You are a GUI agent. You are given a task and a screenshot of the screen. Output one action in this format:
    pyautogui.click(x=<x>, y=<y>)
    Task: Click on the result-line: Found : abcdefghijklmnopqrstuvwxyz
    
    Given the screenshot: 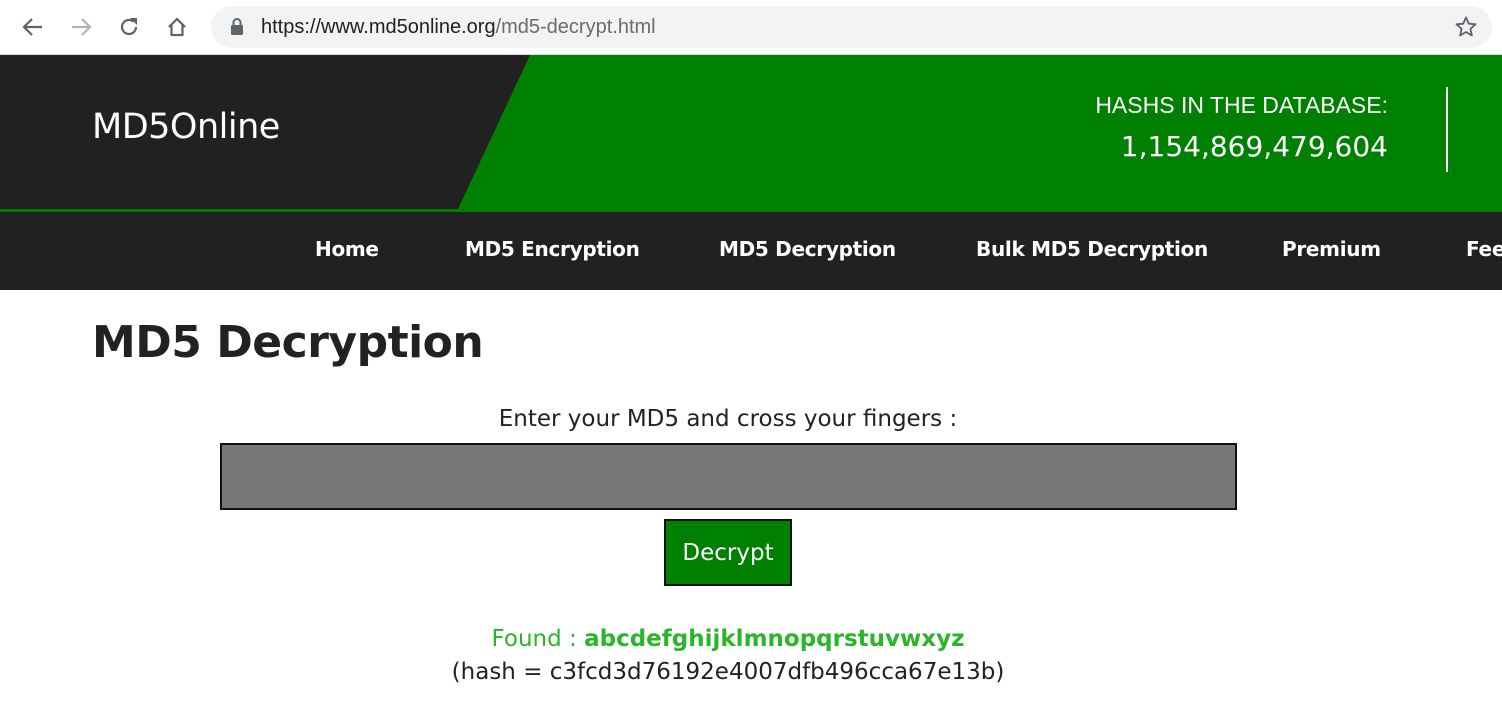 What is the action you would take?
    pyautogui.click(x=728, y=639)
    